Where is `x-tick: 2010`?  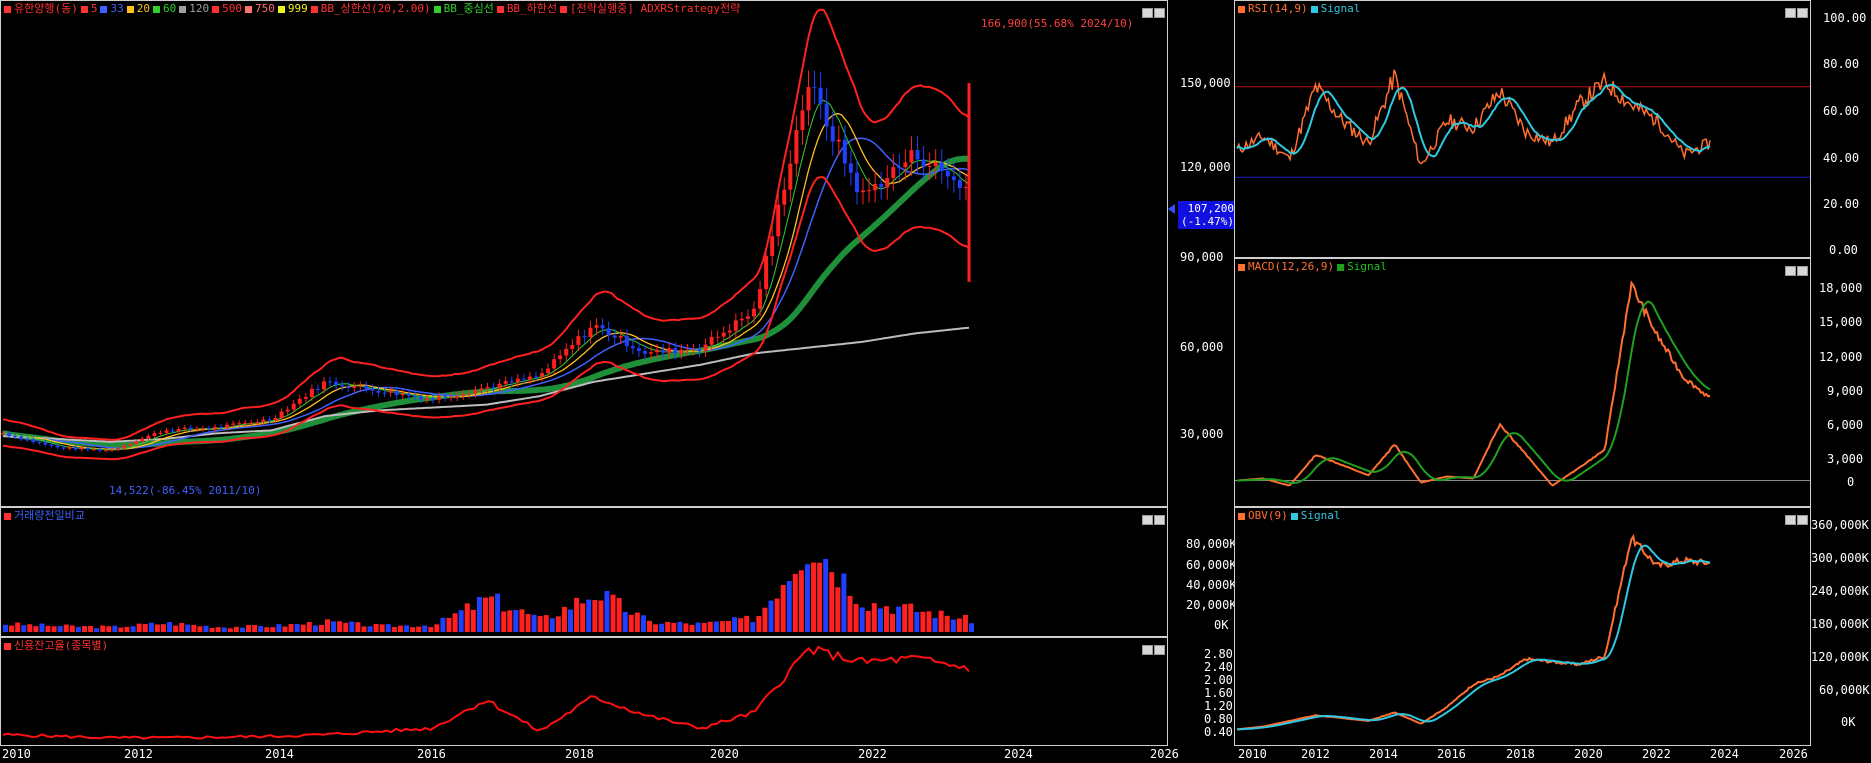 x-tick: 2010 is located at coordinates (16, 754).